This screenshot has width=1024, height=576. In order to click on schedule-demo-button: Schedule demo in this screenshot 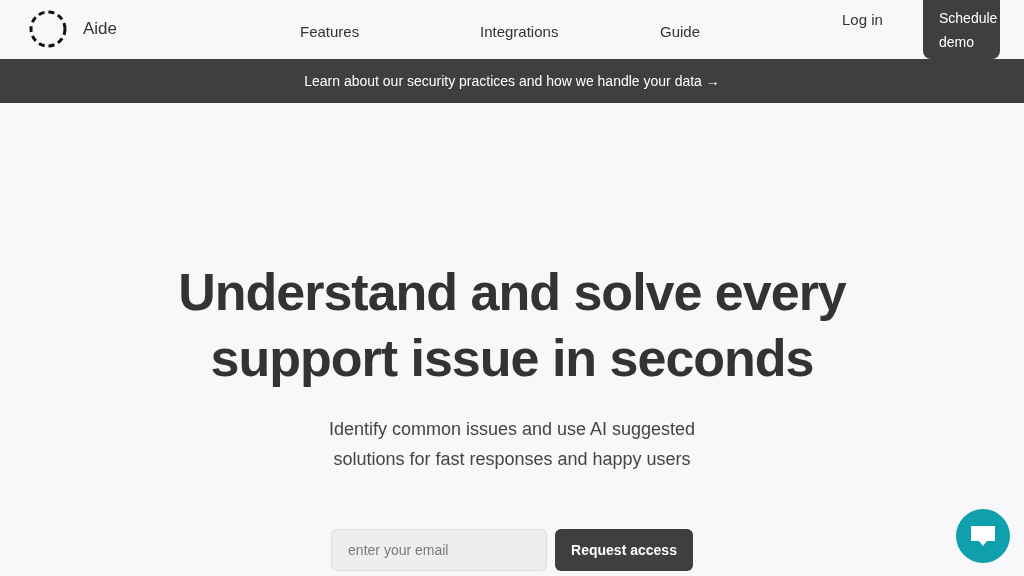, I will do `click(961, 29)`.